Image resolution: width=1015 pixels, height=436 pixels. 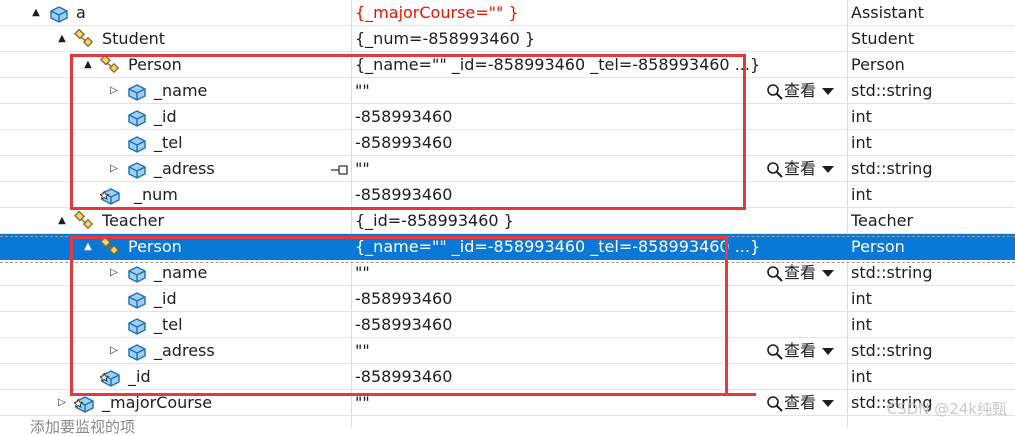 I want to click on watch-row: ▷ _majorCourse "" 查看 std::string, so click(x=507, y=403).